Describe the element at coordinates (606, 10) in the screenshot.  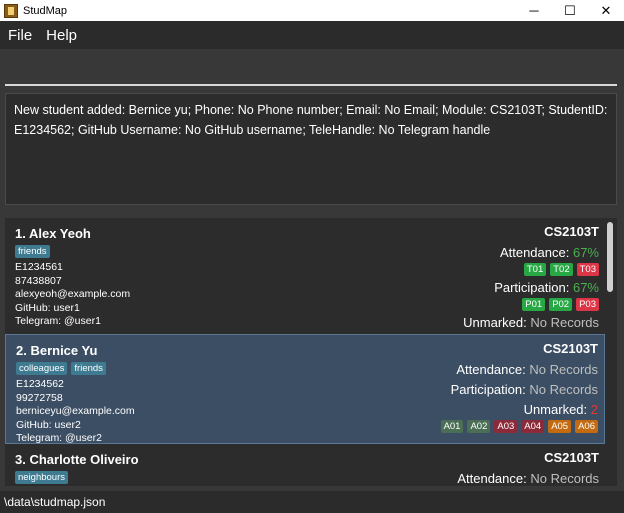
I see `close-button: ✕` at that location.